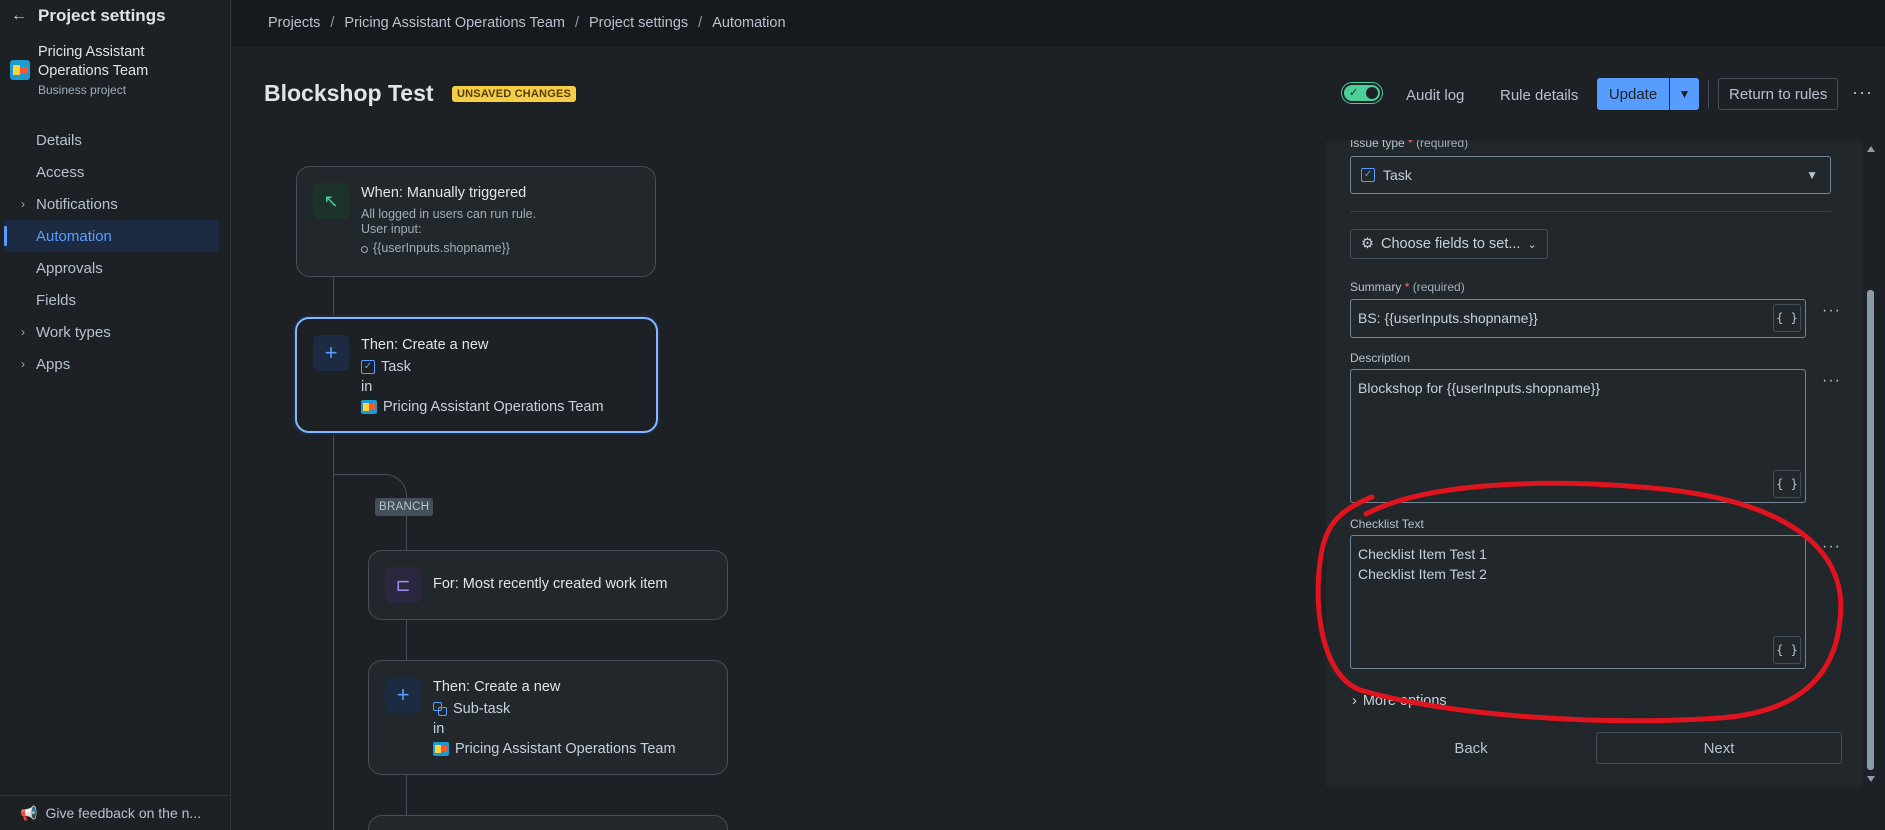 This screenshot has width=1885, height=830. Describe the element at coordinates (111, 172) in the screenshot. I see `sidebar-item-access: Access` at that location.